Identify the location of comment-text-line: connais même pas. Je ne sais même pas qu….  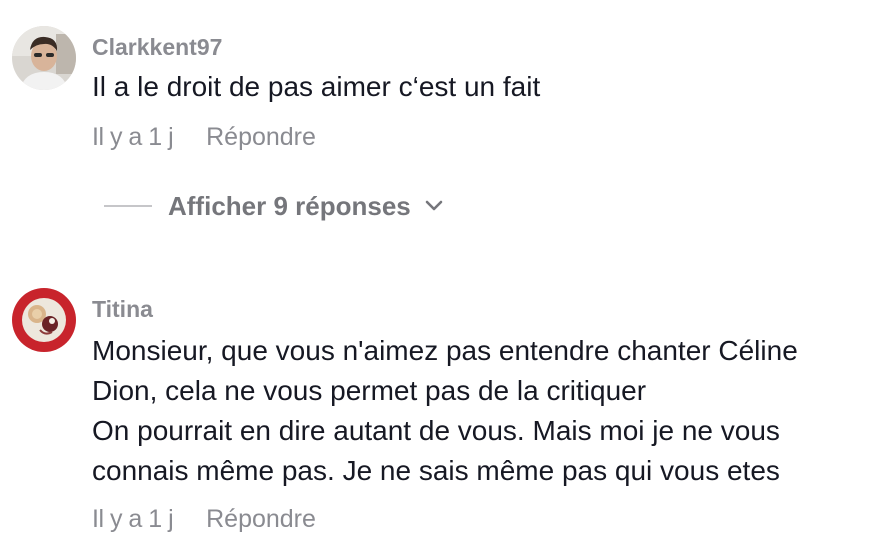
(436, 470).